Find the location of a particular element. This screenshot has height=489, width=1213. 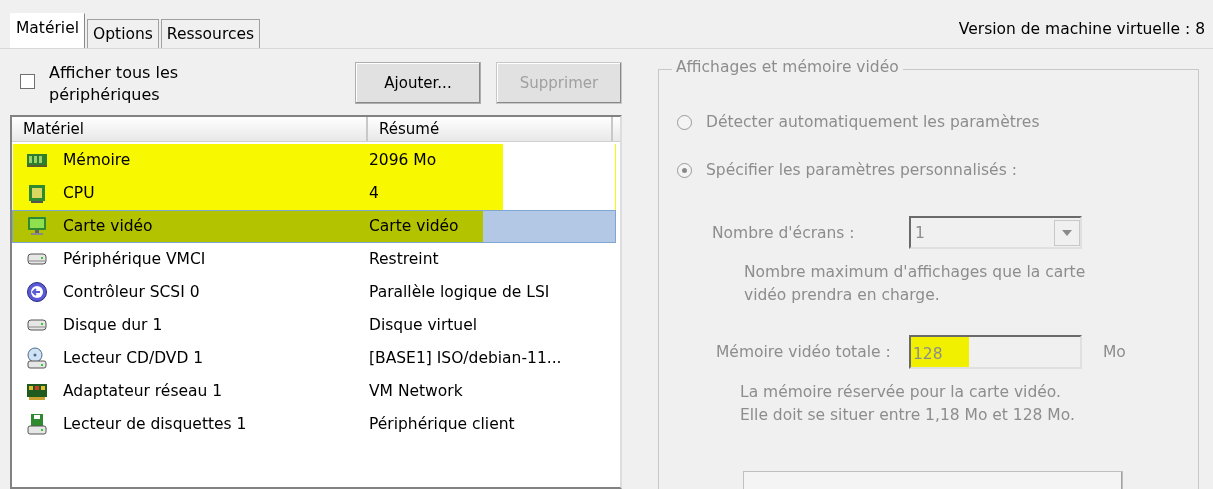

disc-drive-icon is located at coordinates (37, 358).